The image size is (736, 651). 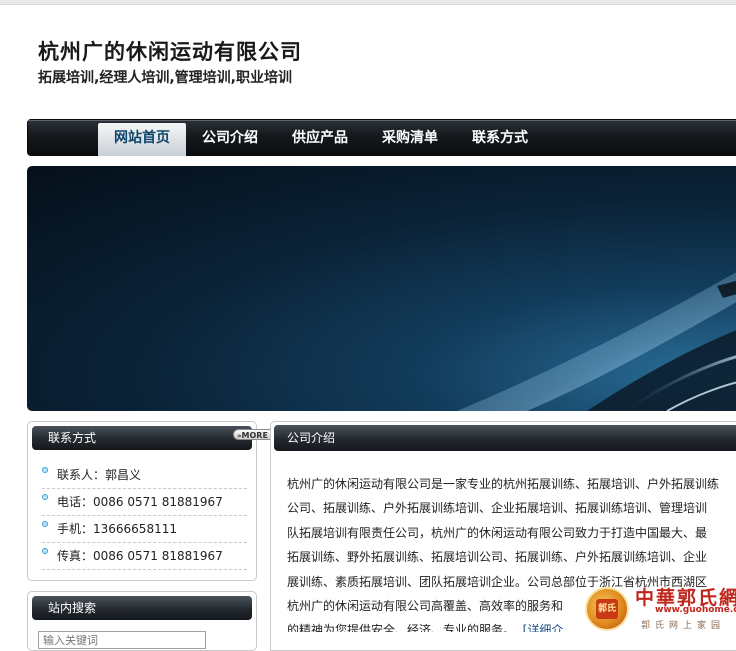 I want to click on intro-box-title: 公司介绍, so click(x=311, y=438).